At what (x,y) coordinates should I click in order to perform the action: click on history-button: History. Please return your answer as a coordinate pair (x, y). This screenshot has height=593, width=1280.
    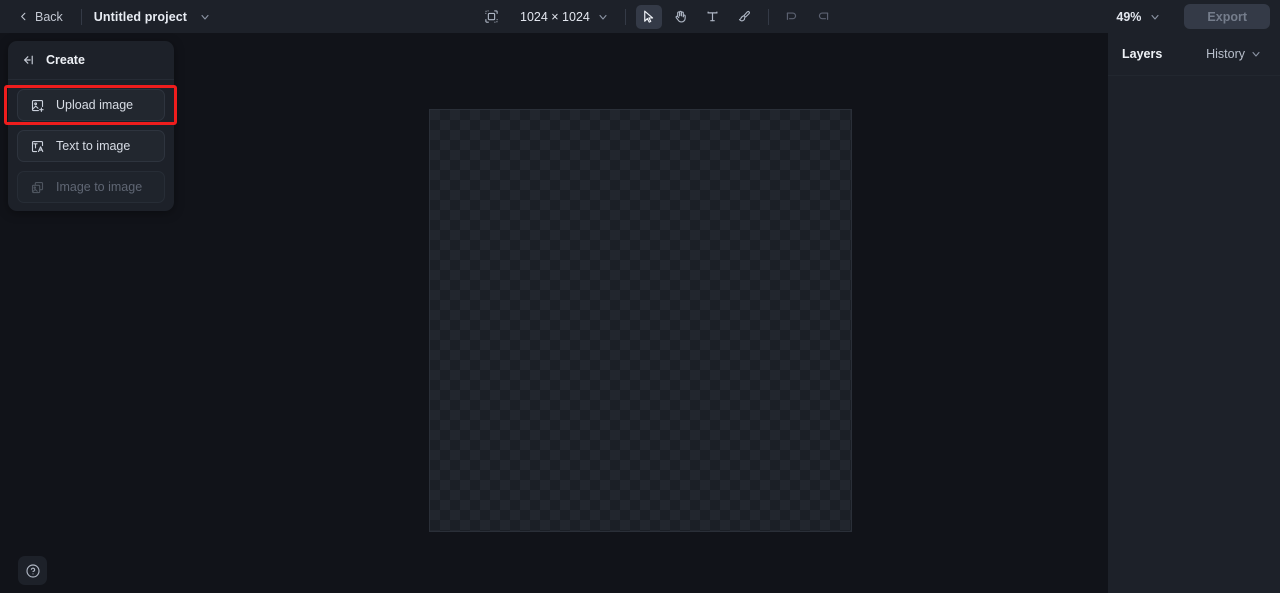
    Looking at the image, I should click on (1234, 54).